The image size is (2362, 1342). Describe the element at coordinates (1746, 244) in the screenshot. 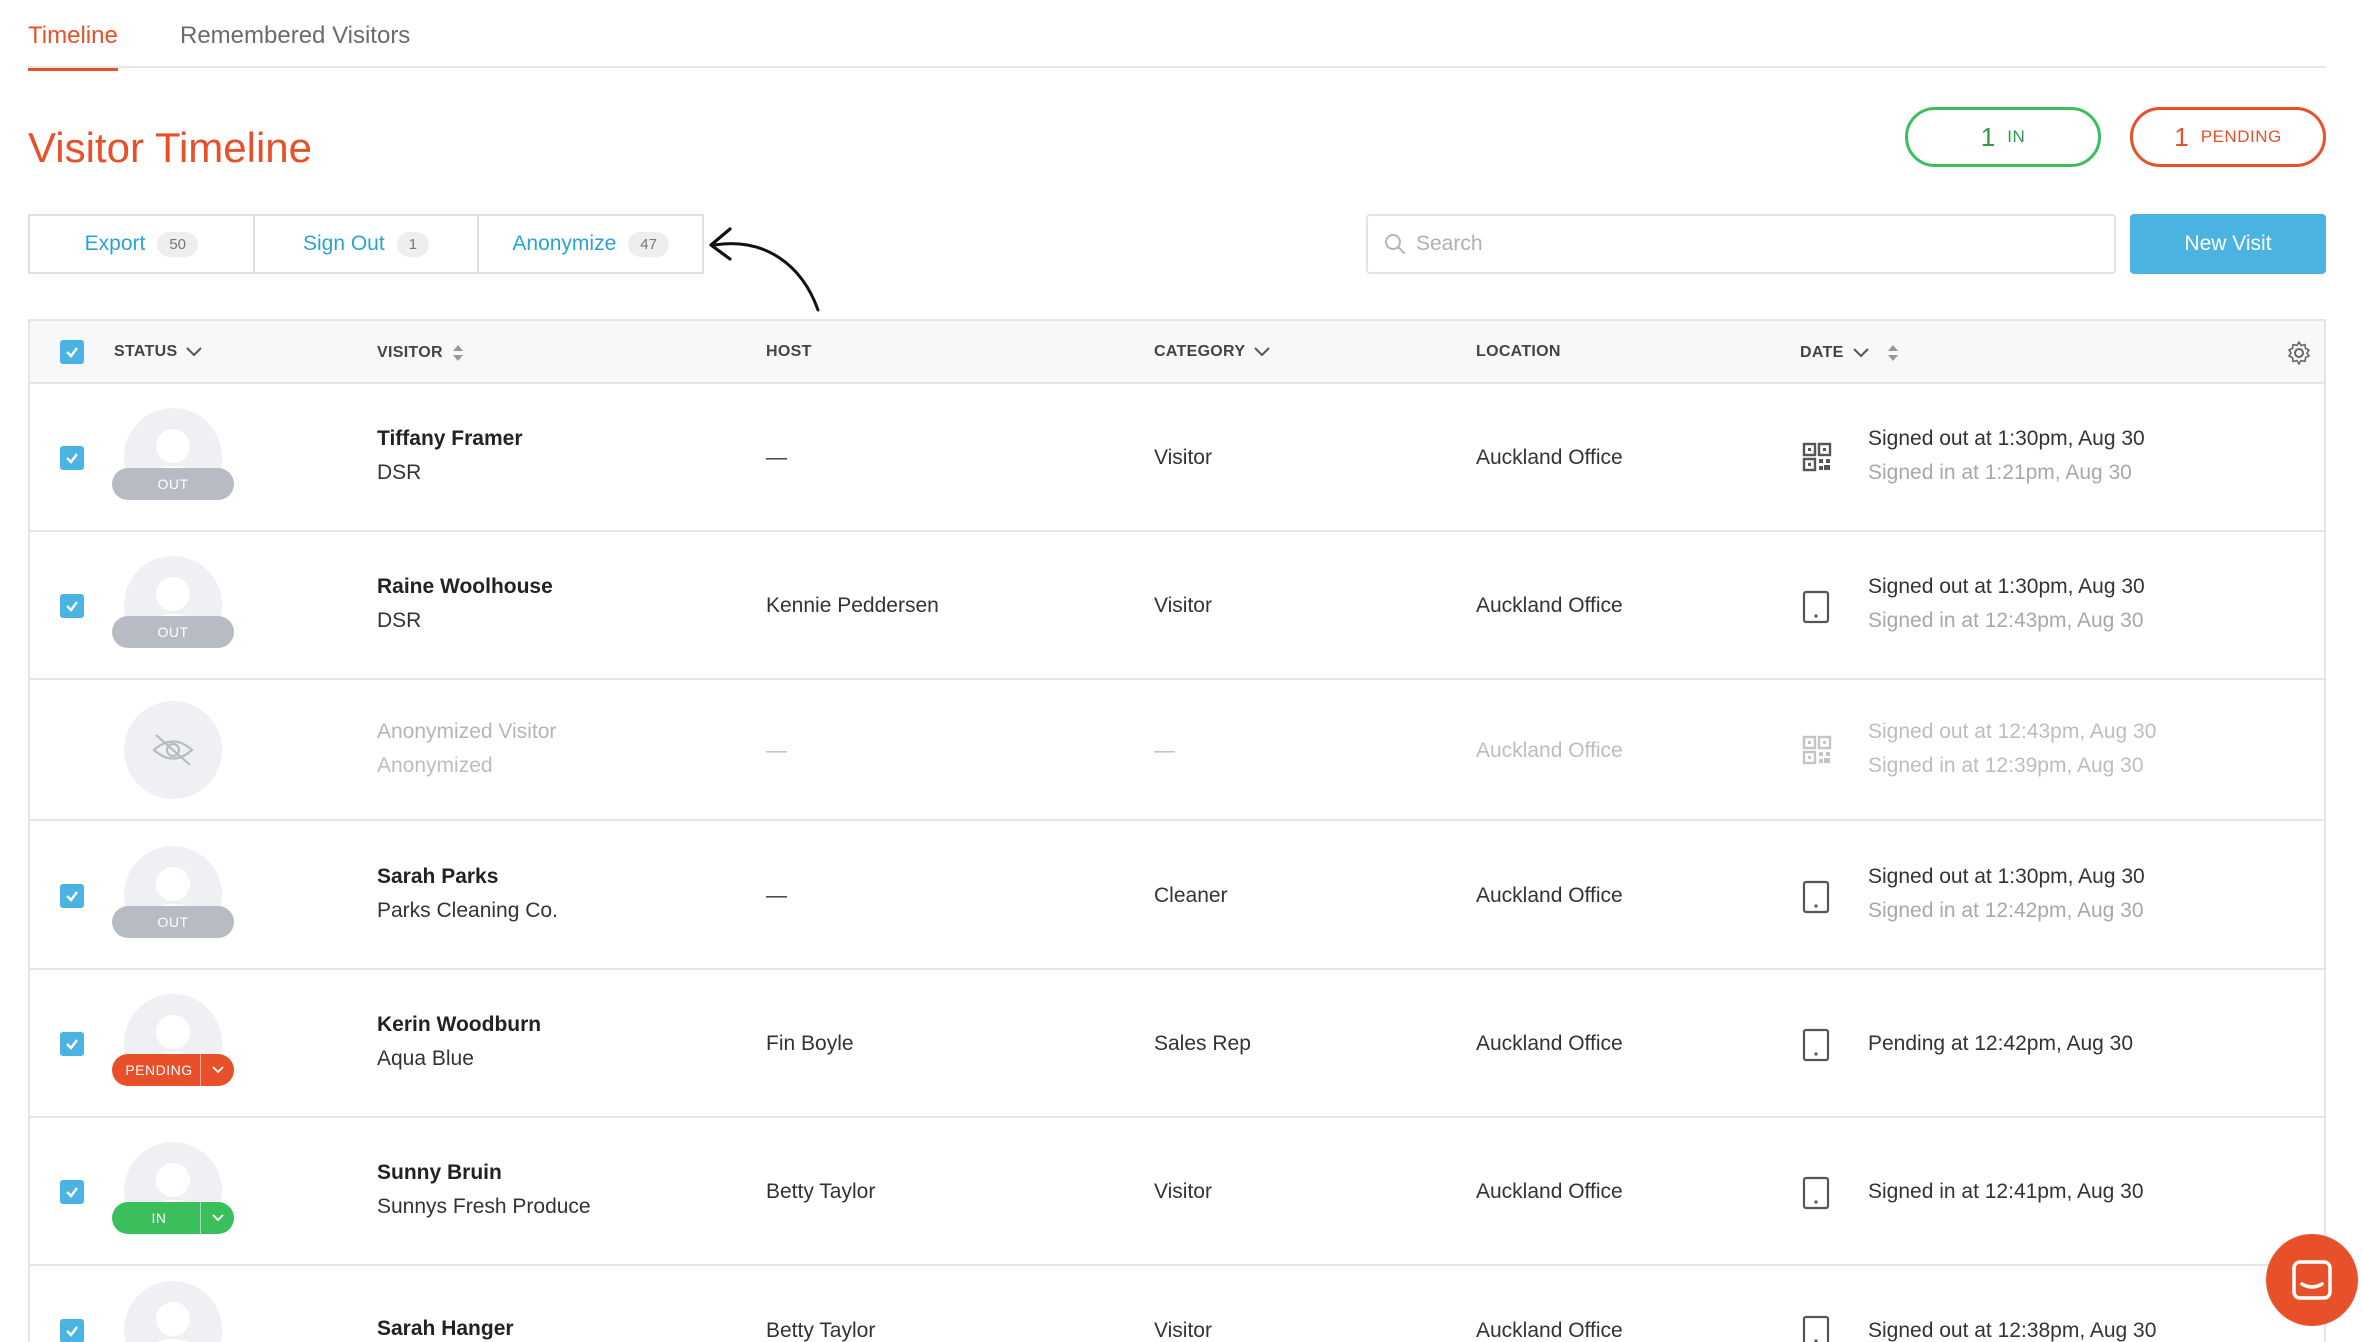

I see `search-input` at that location.